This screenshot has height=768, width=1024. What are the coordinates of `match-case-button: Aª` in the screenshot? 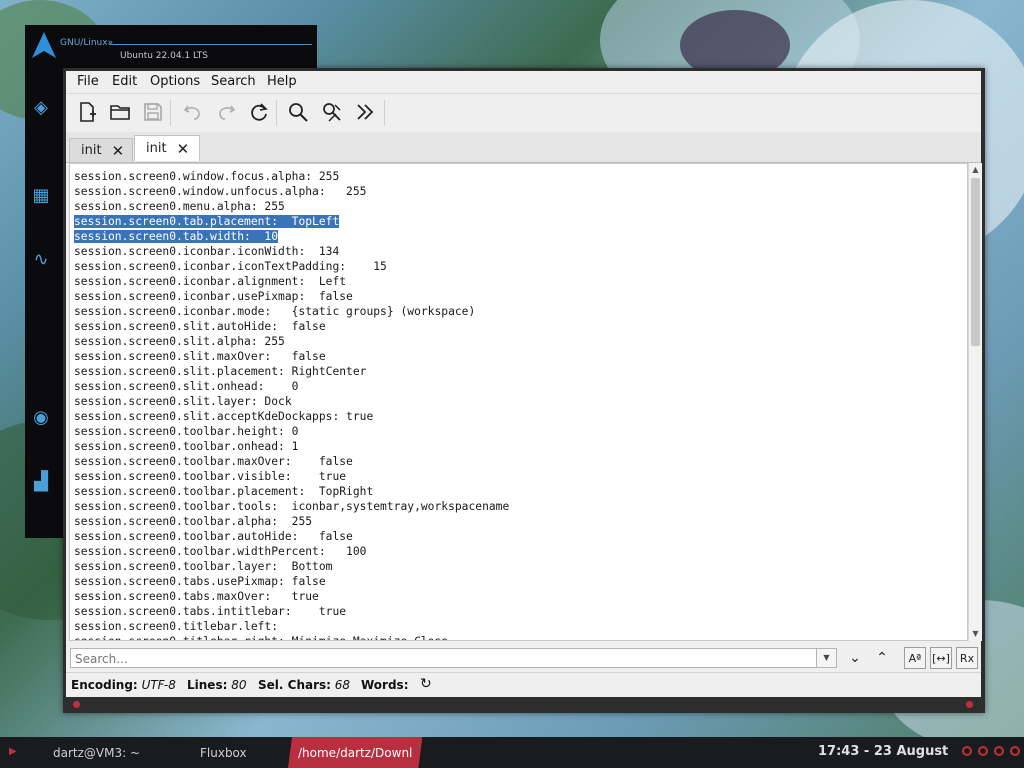 It's located at (915, 658).